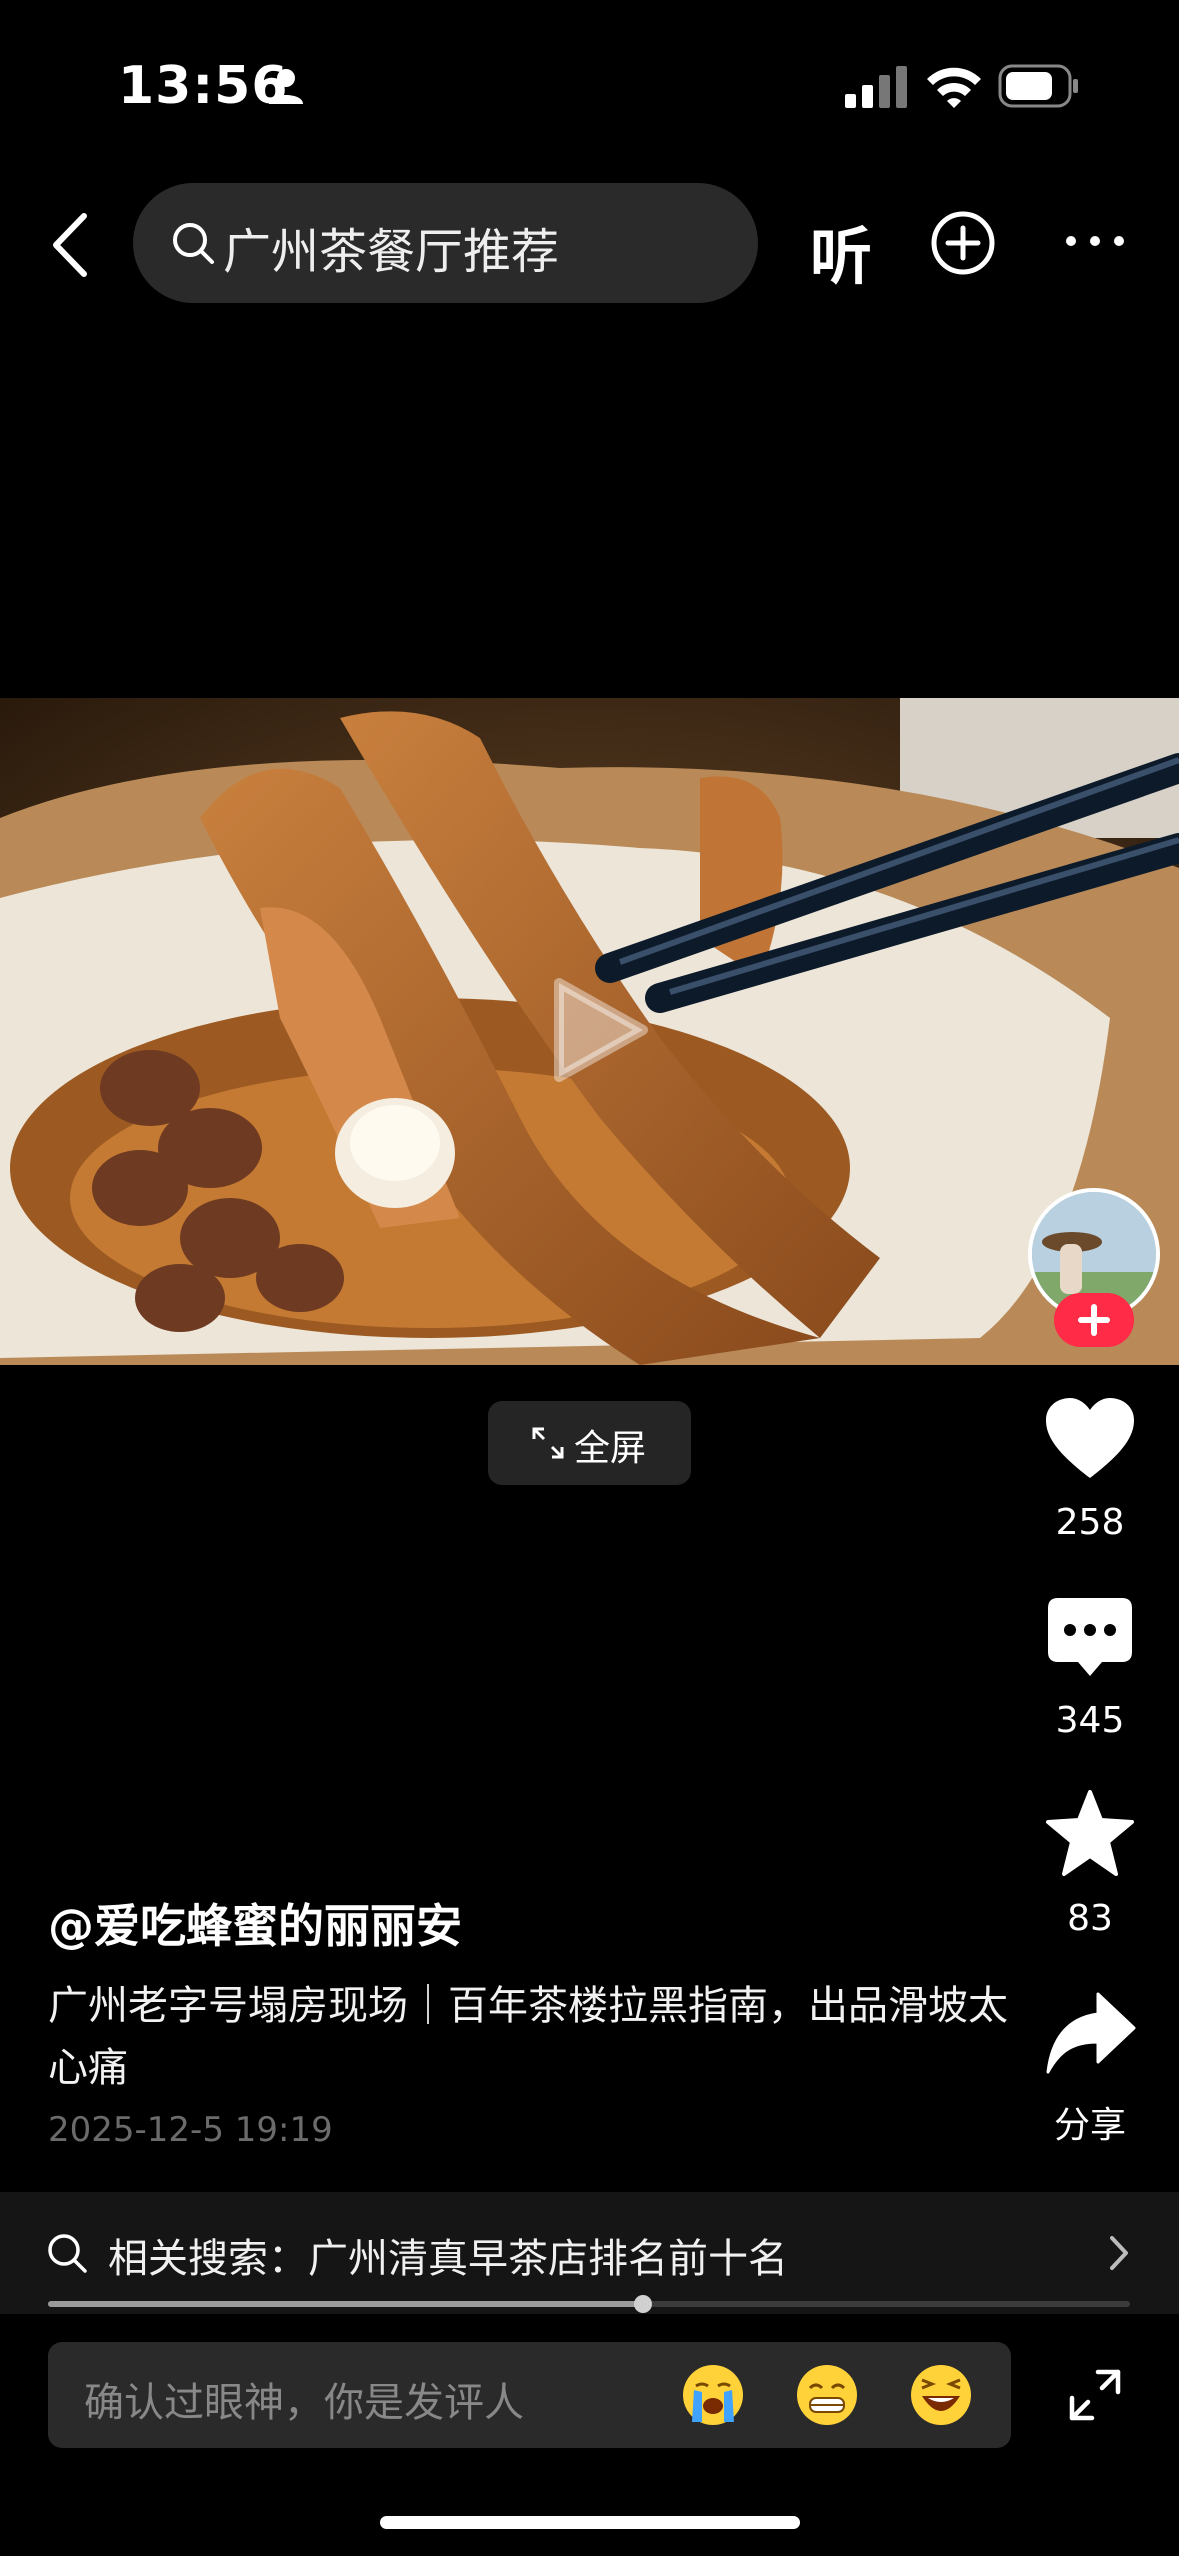 The image size is (1179, 2556). I want to click on search-query-text: 广州茶餐厅推荐, so click(391, 252).